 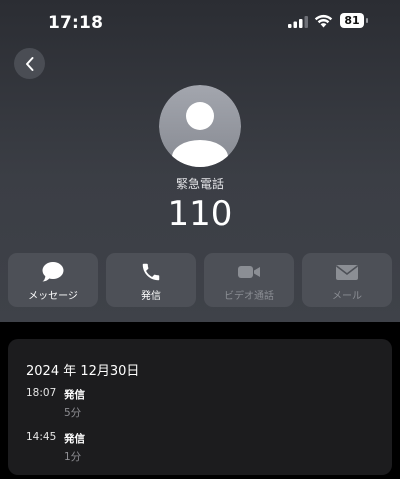 What do you see at coordinates (200, 22) in the screenshot?
I see `status-bar: 17:18 81` at bounding box center [200, 22].